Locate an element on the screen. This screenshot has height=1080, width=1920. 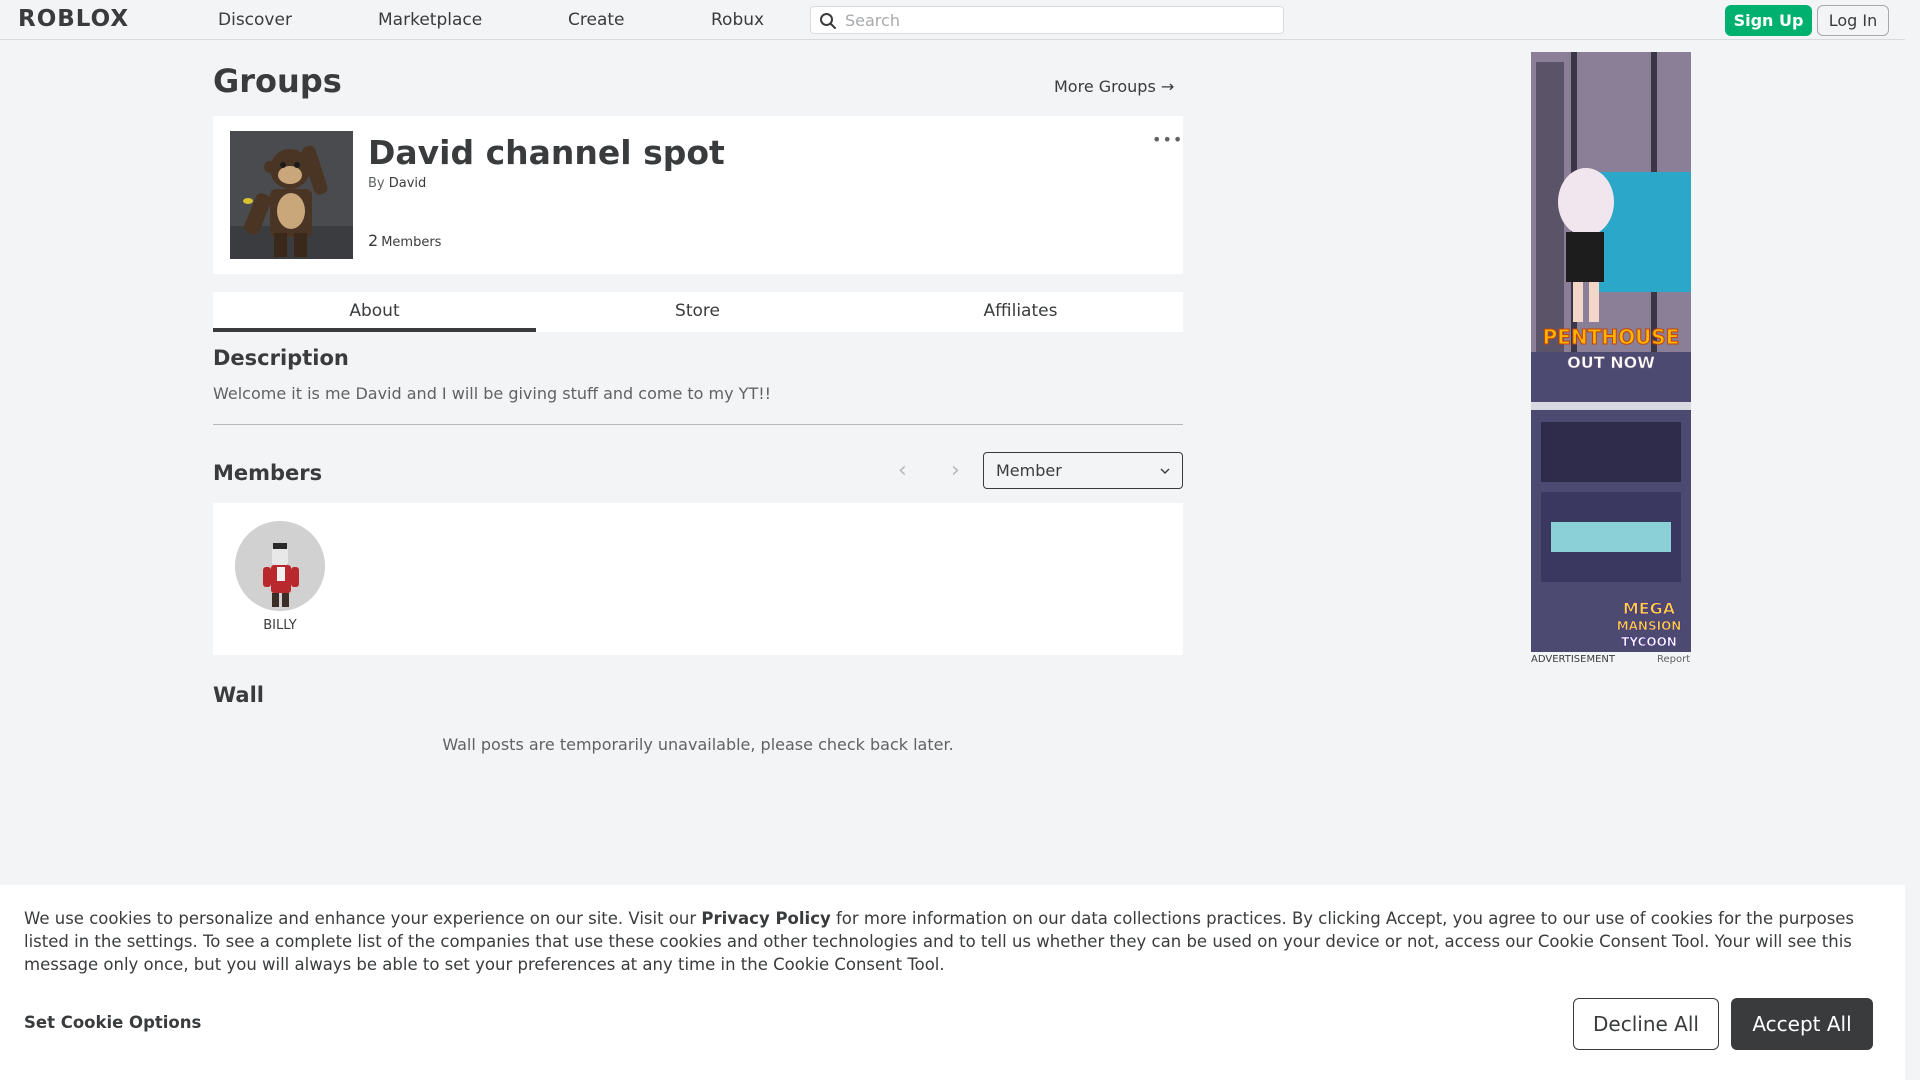
member-avatar-image is located at coordinates (280, 566).